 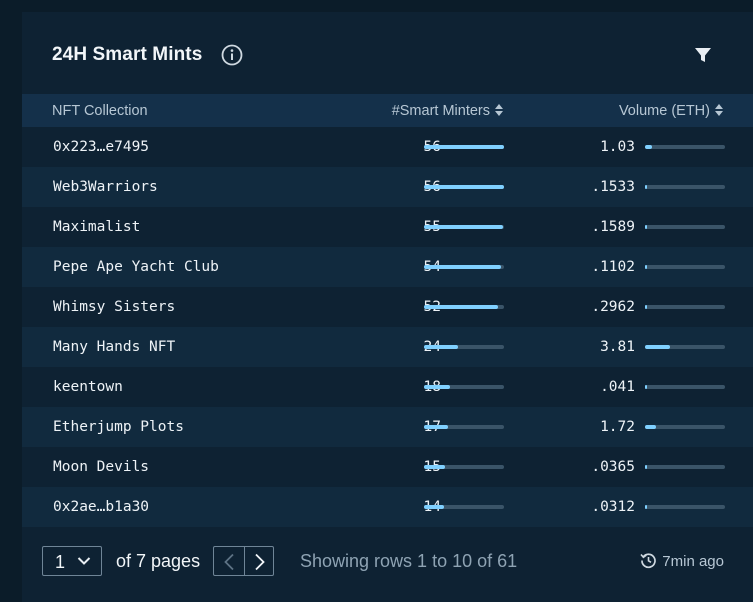 What do you see at coordinates (613, 507) in the screenshot?
I see `volume-value: .0312` at bounding box center [613, 507].